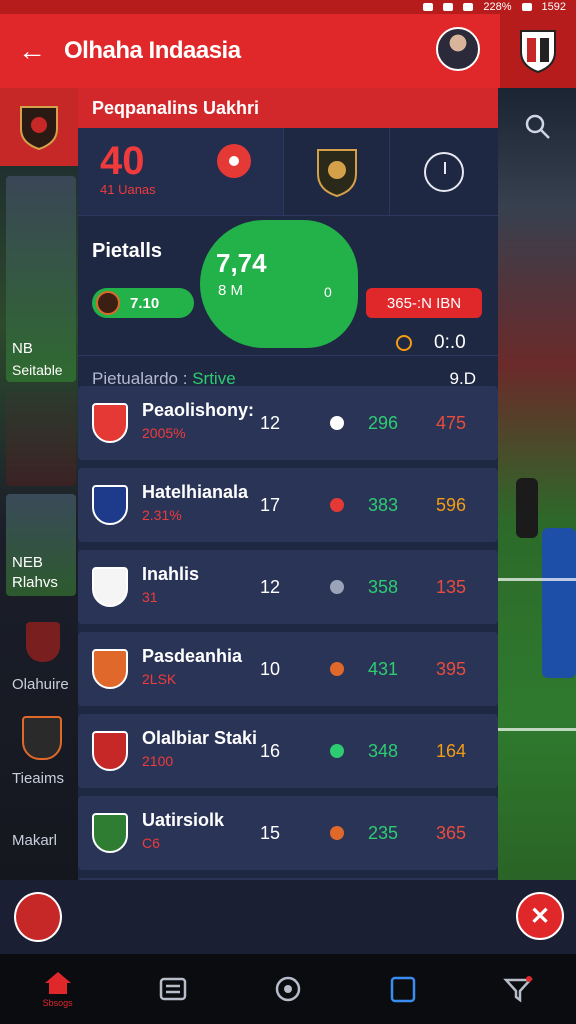 This screenshot has width=576, height=1024. What do you see at coordinates (540, 916) in the screenshot?
I see `close-fab-button: ✕` at bounding box center [540, 916].